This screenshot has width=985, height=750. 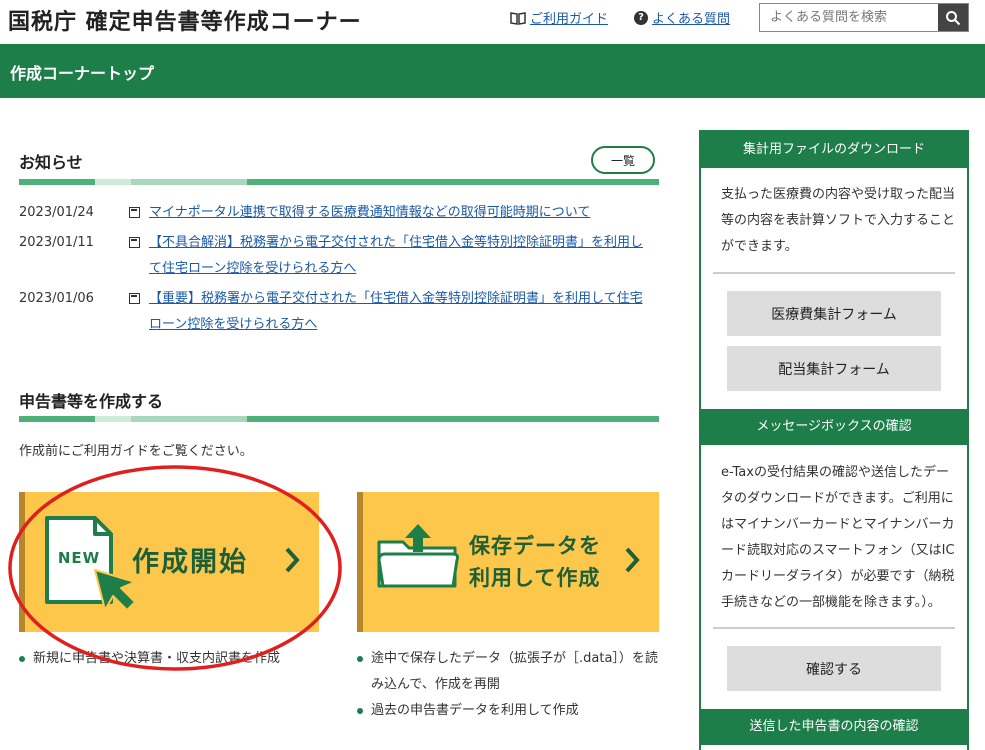 I want to click on guide-link-label: ご利用ガイド, so click(x=569, y=17).